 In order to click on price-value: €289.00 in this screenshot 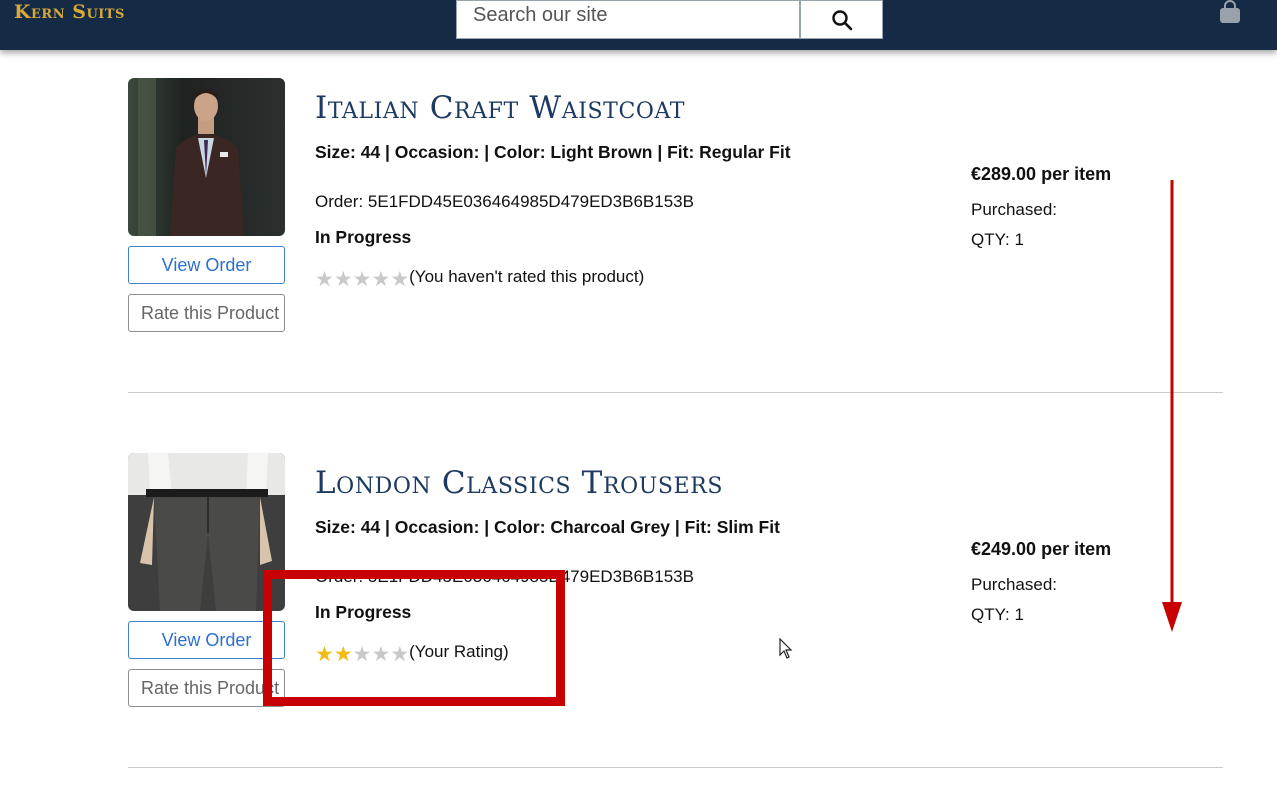, I will do `click(1004, 174)`.